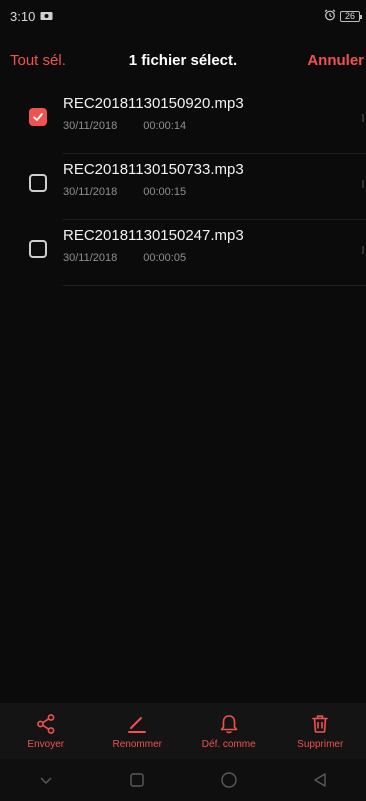 The image size is (366, 801). What do you see at coordinates (153, 235) in the screenshot?
I see `file-name: REC20181130150247.mp3` at bounding box center [153, 235].